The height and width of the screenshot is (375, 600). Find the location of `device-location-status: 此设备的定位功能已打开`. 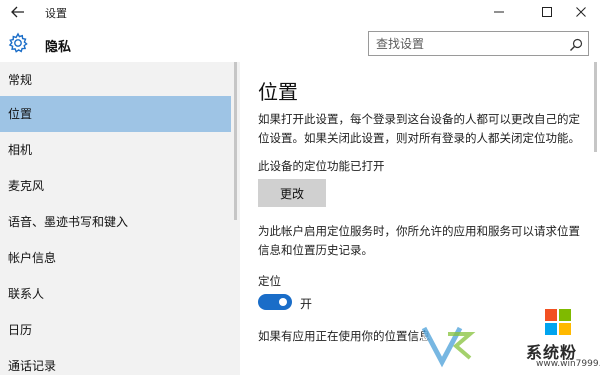

device-location-status: 此设备的定位功能已打开 is located at coordinates (321, 166).